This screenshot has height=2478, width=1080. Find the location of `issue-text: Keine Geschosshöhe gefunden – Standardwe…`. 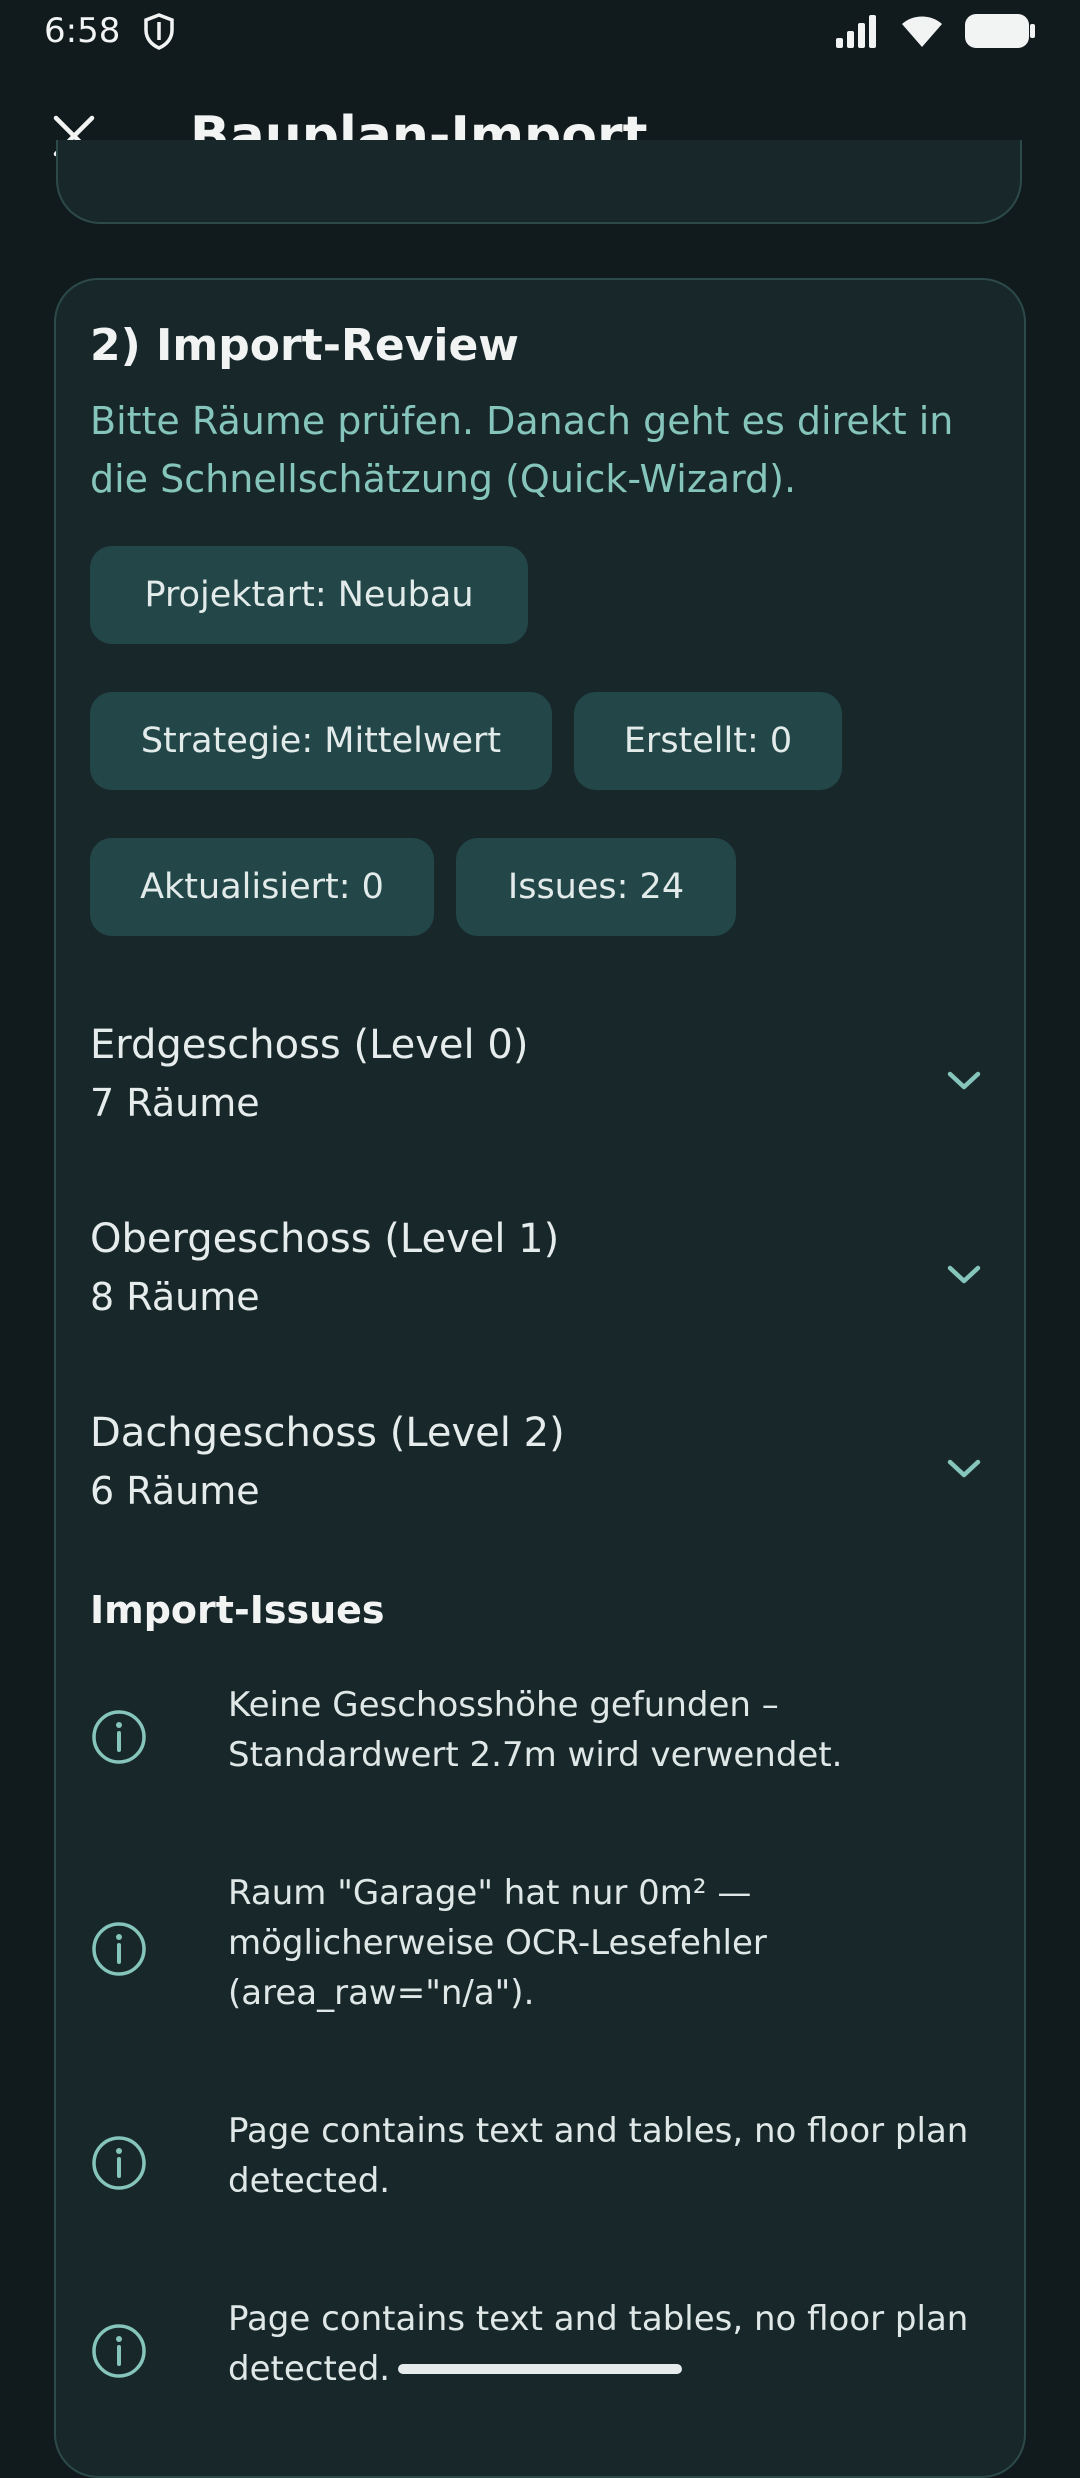

issue-text: Keine Geschosshöhe gefunden – Standardwe… is located at coordinates (535, 1730).